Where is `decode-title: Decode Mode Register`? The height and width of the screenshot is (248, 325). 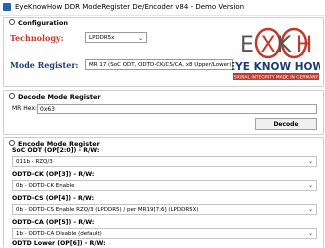
decode-title: Decode Mode Register is located at coordinates (55, 97).